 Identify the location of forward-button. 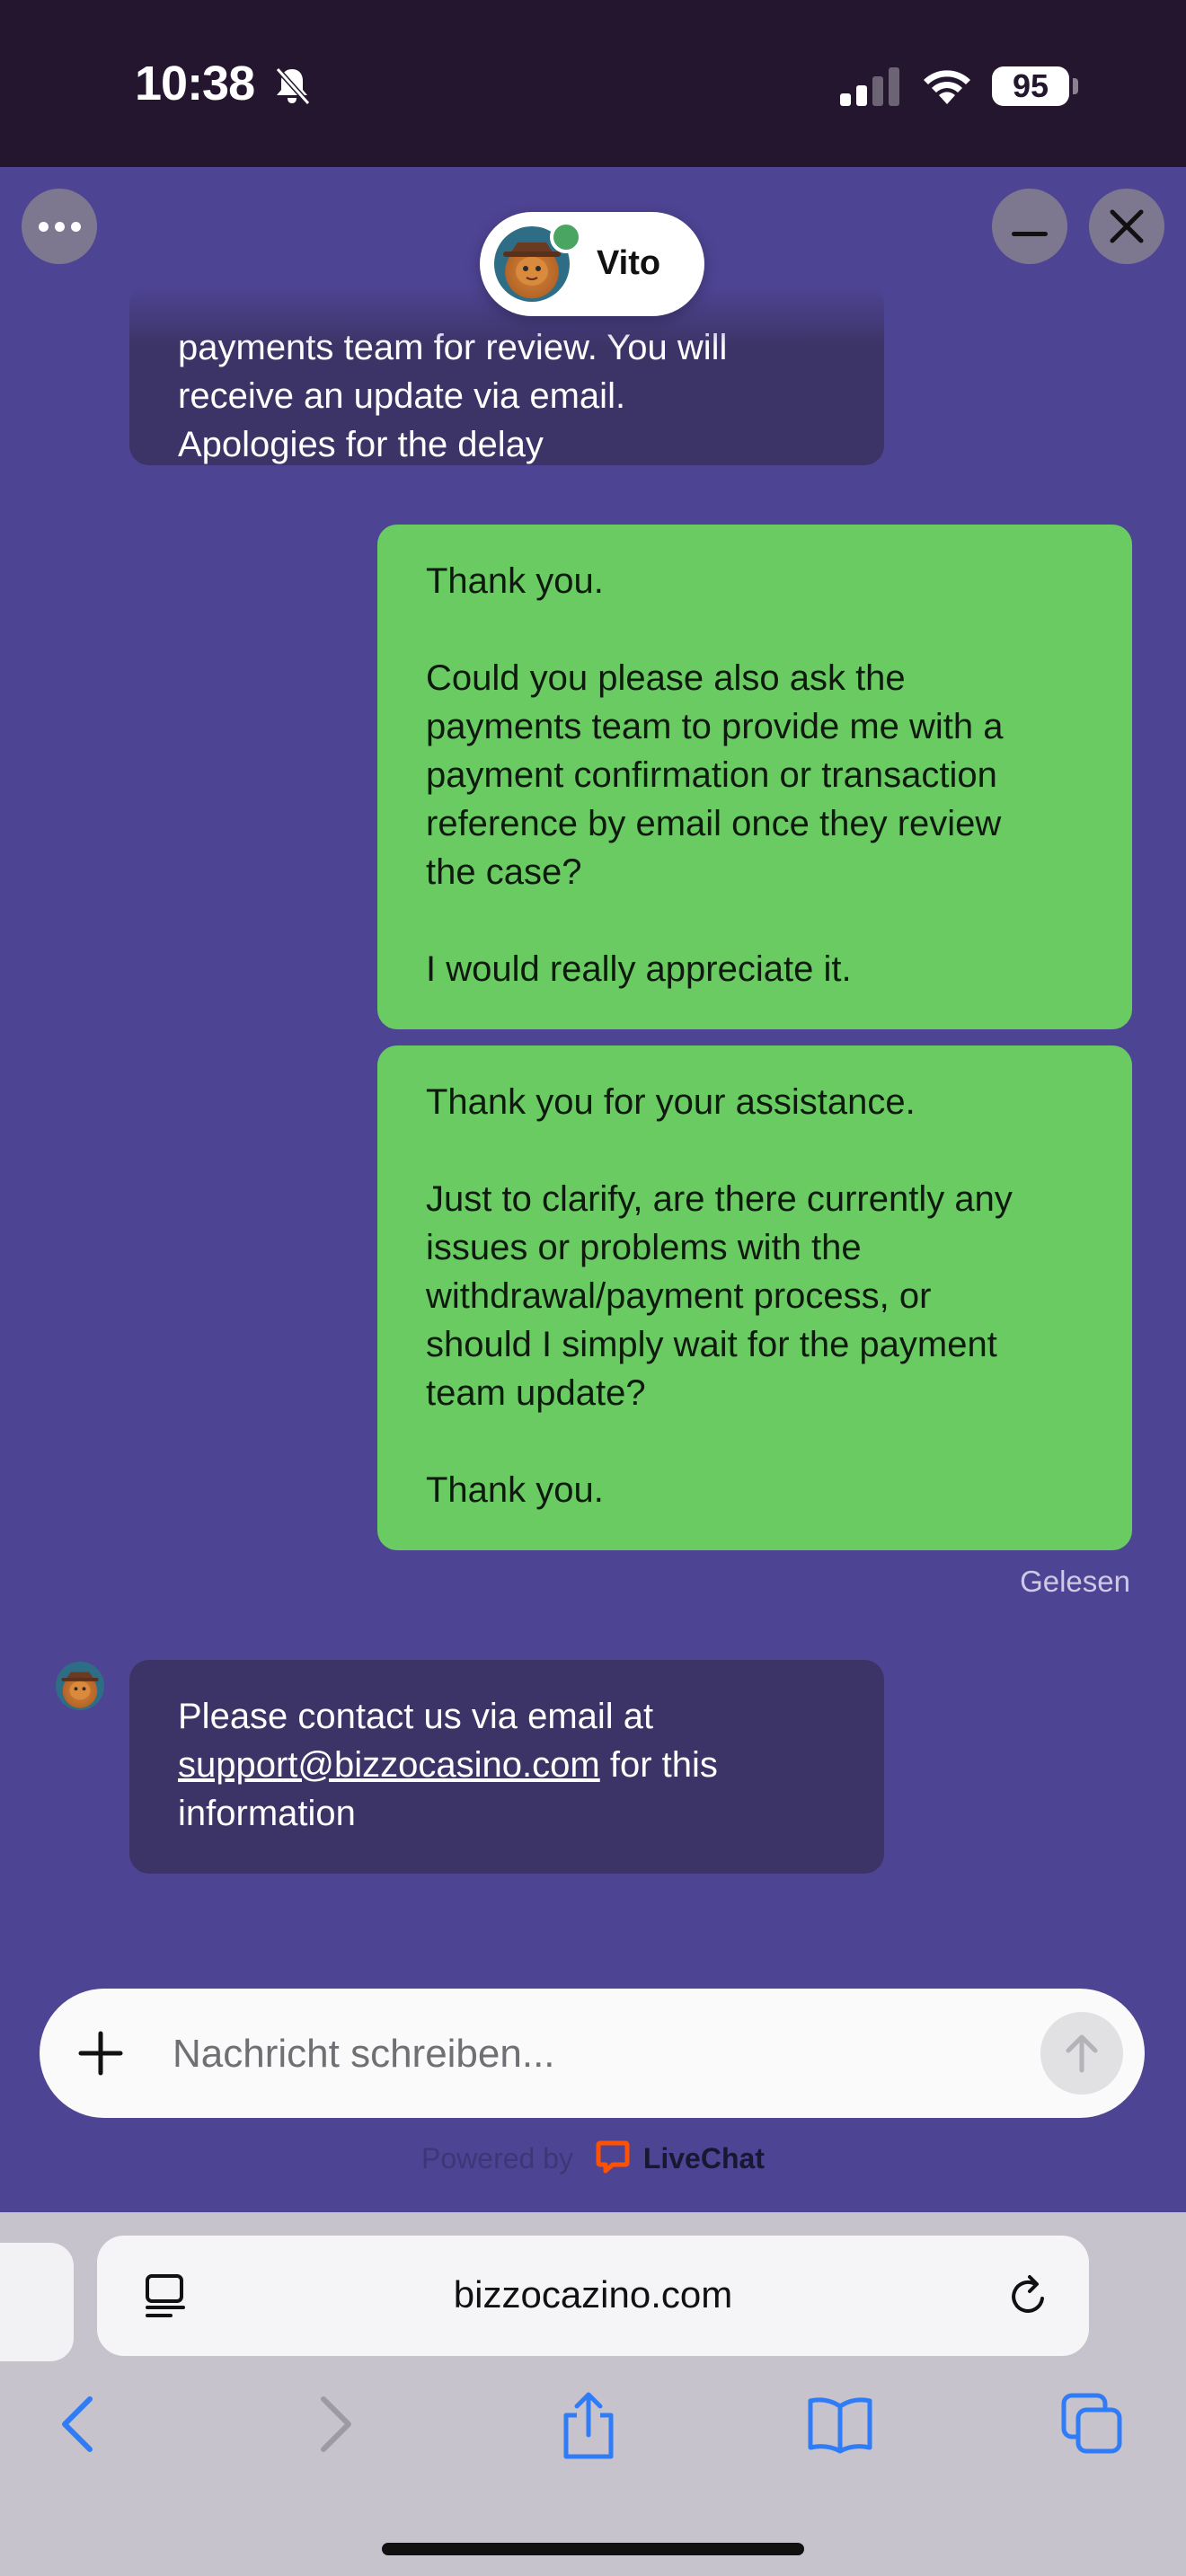
(336, 2426).